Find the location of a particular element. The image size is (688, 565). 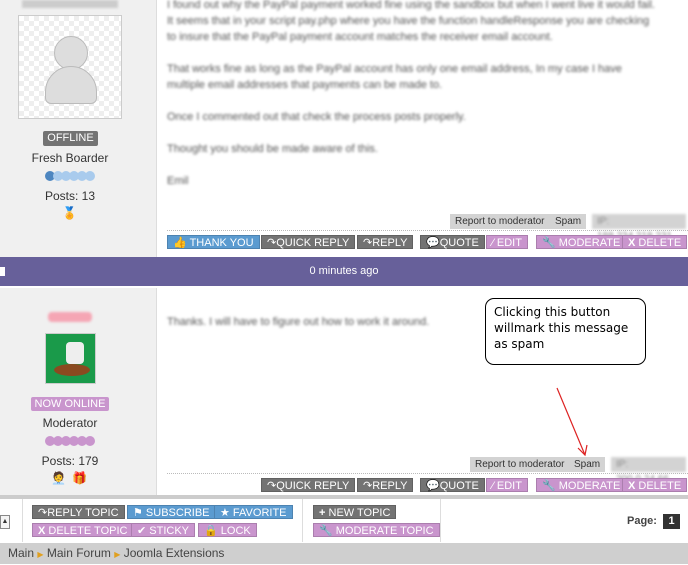

reply-topic-button: ↷REPLY TOPIC is located at coordinates (78, 512).